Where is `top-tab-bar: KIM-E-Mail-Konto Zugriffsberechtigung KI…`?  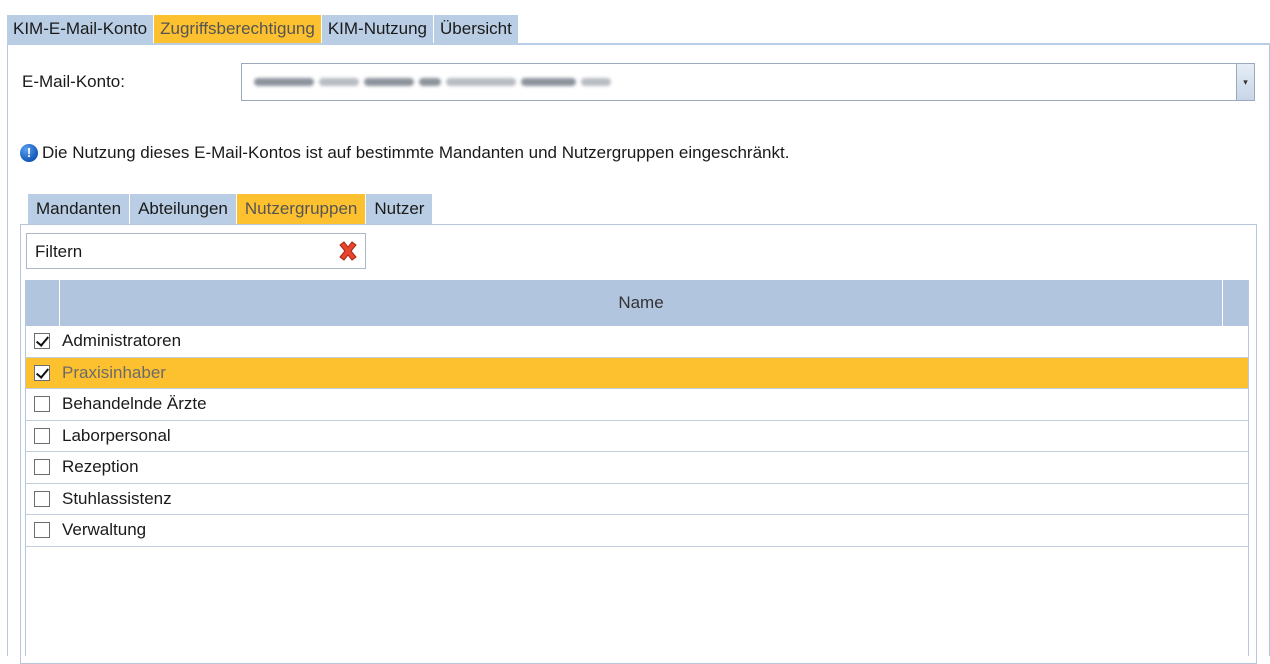
top-tab-bar: KIM-E-Mail-Konto Zugriffsberechtigung KI… is located at coordinates (262, 29).